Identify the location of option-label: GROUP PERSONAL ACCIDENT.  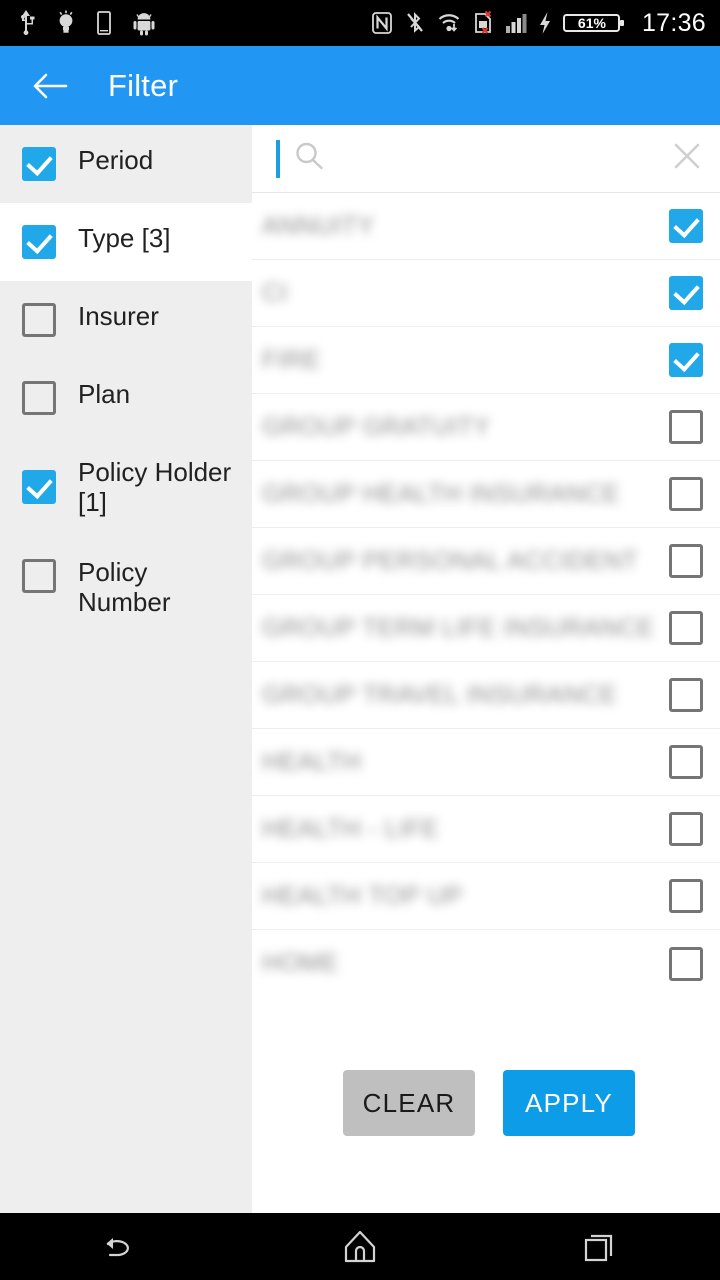
(450, 560).